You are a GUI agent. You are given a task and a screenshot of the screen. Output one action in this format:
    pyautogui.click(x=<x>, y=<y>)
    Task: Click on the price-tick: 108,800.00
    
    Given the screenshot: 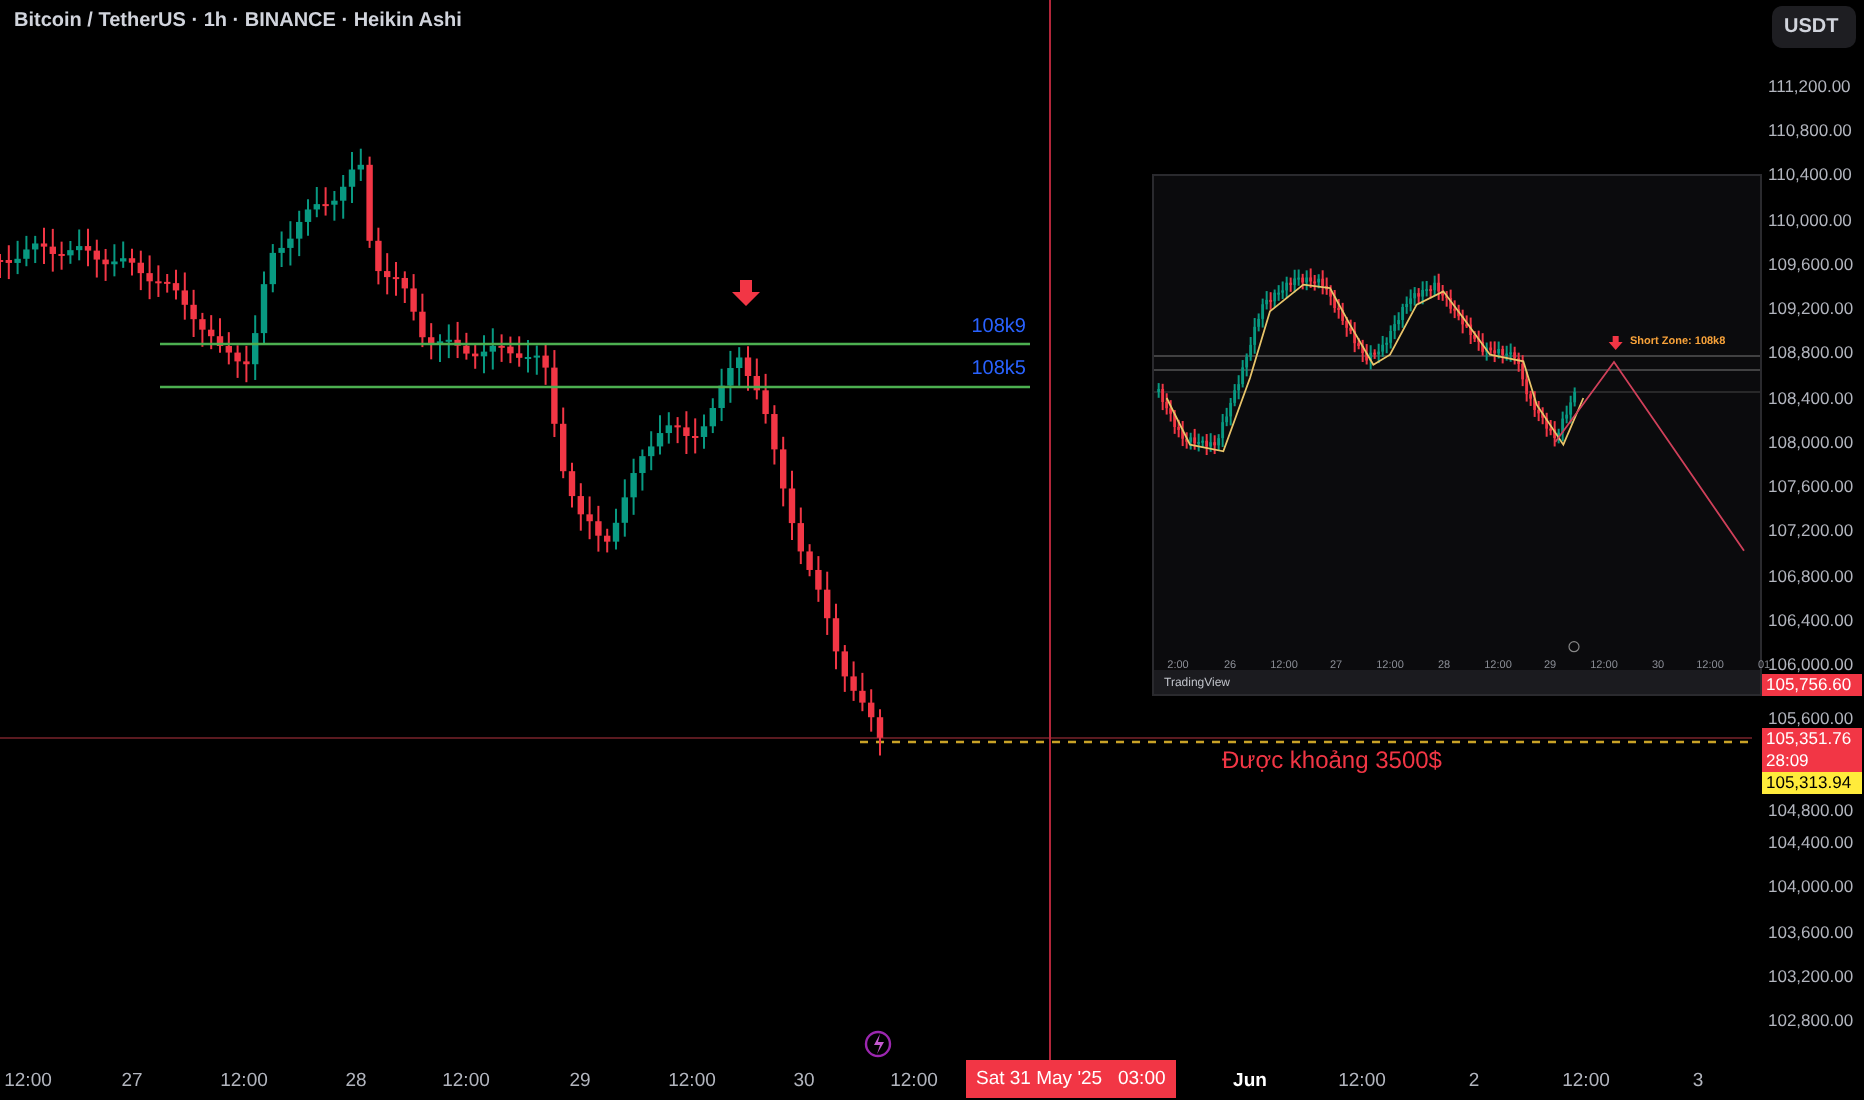 What is the action you would take?
    pyautogui.click(x=1811, y=352)
    